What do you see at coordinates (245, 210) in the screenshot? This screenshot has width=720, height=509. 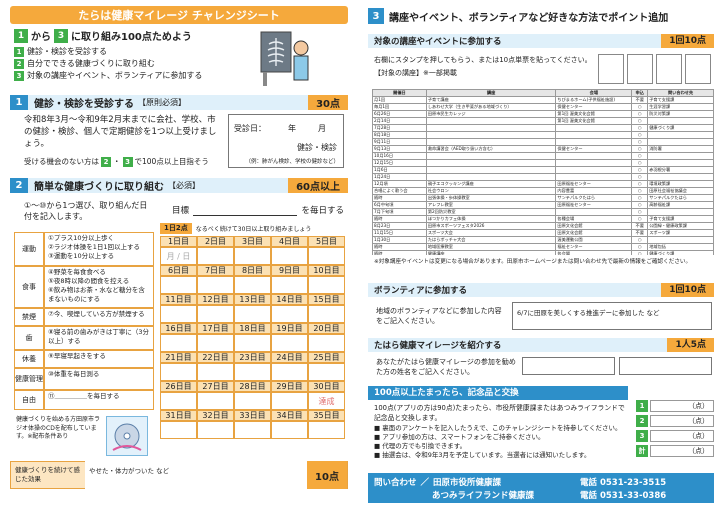 I see `goal-input` at bounding box center [245, 210].